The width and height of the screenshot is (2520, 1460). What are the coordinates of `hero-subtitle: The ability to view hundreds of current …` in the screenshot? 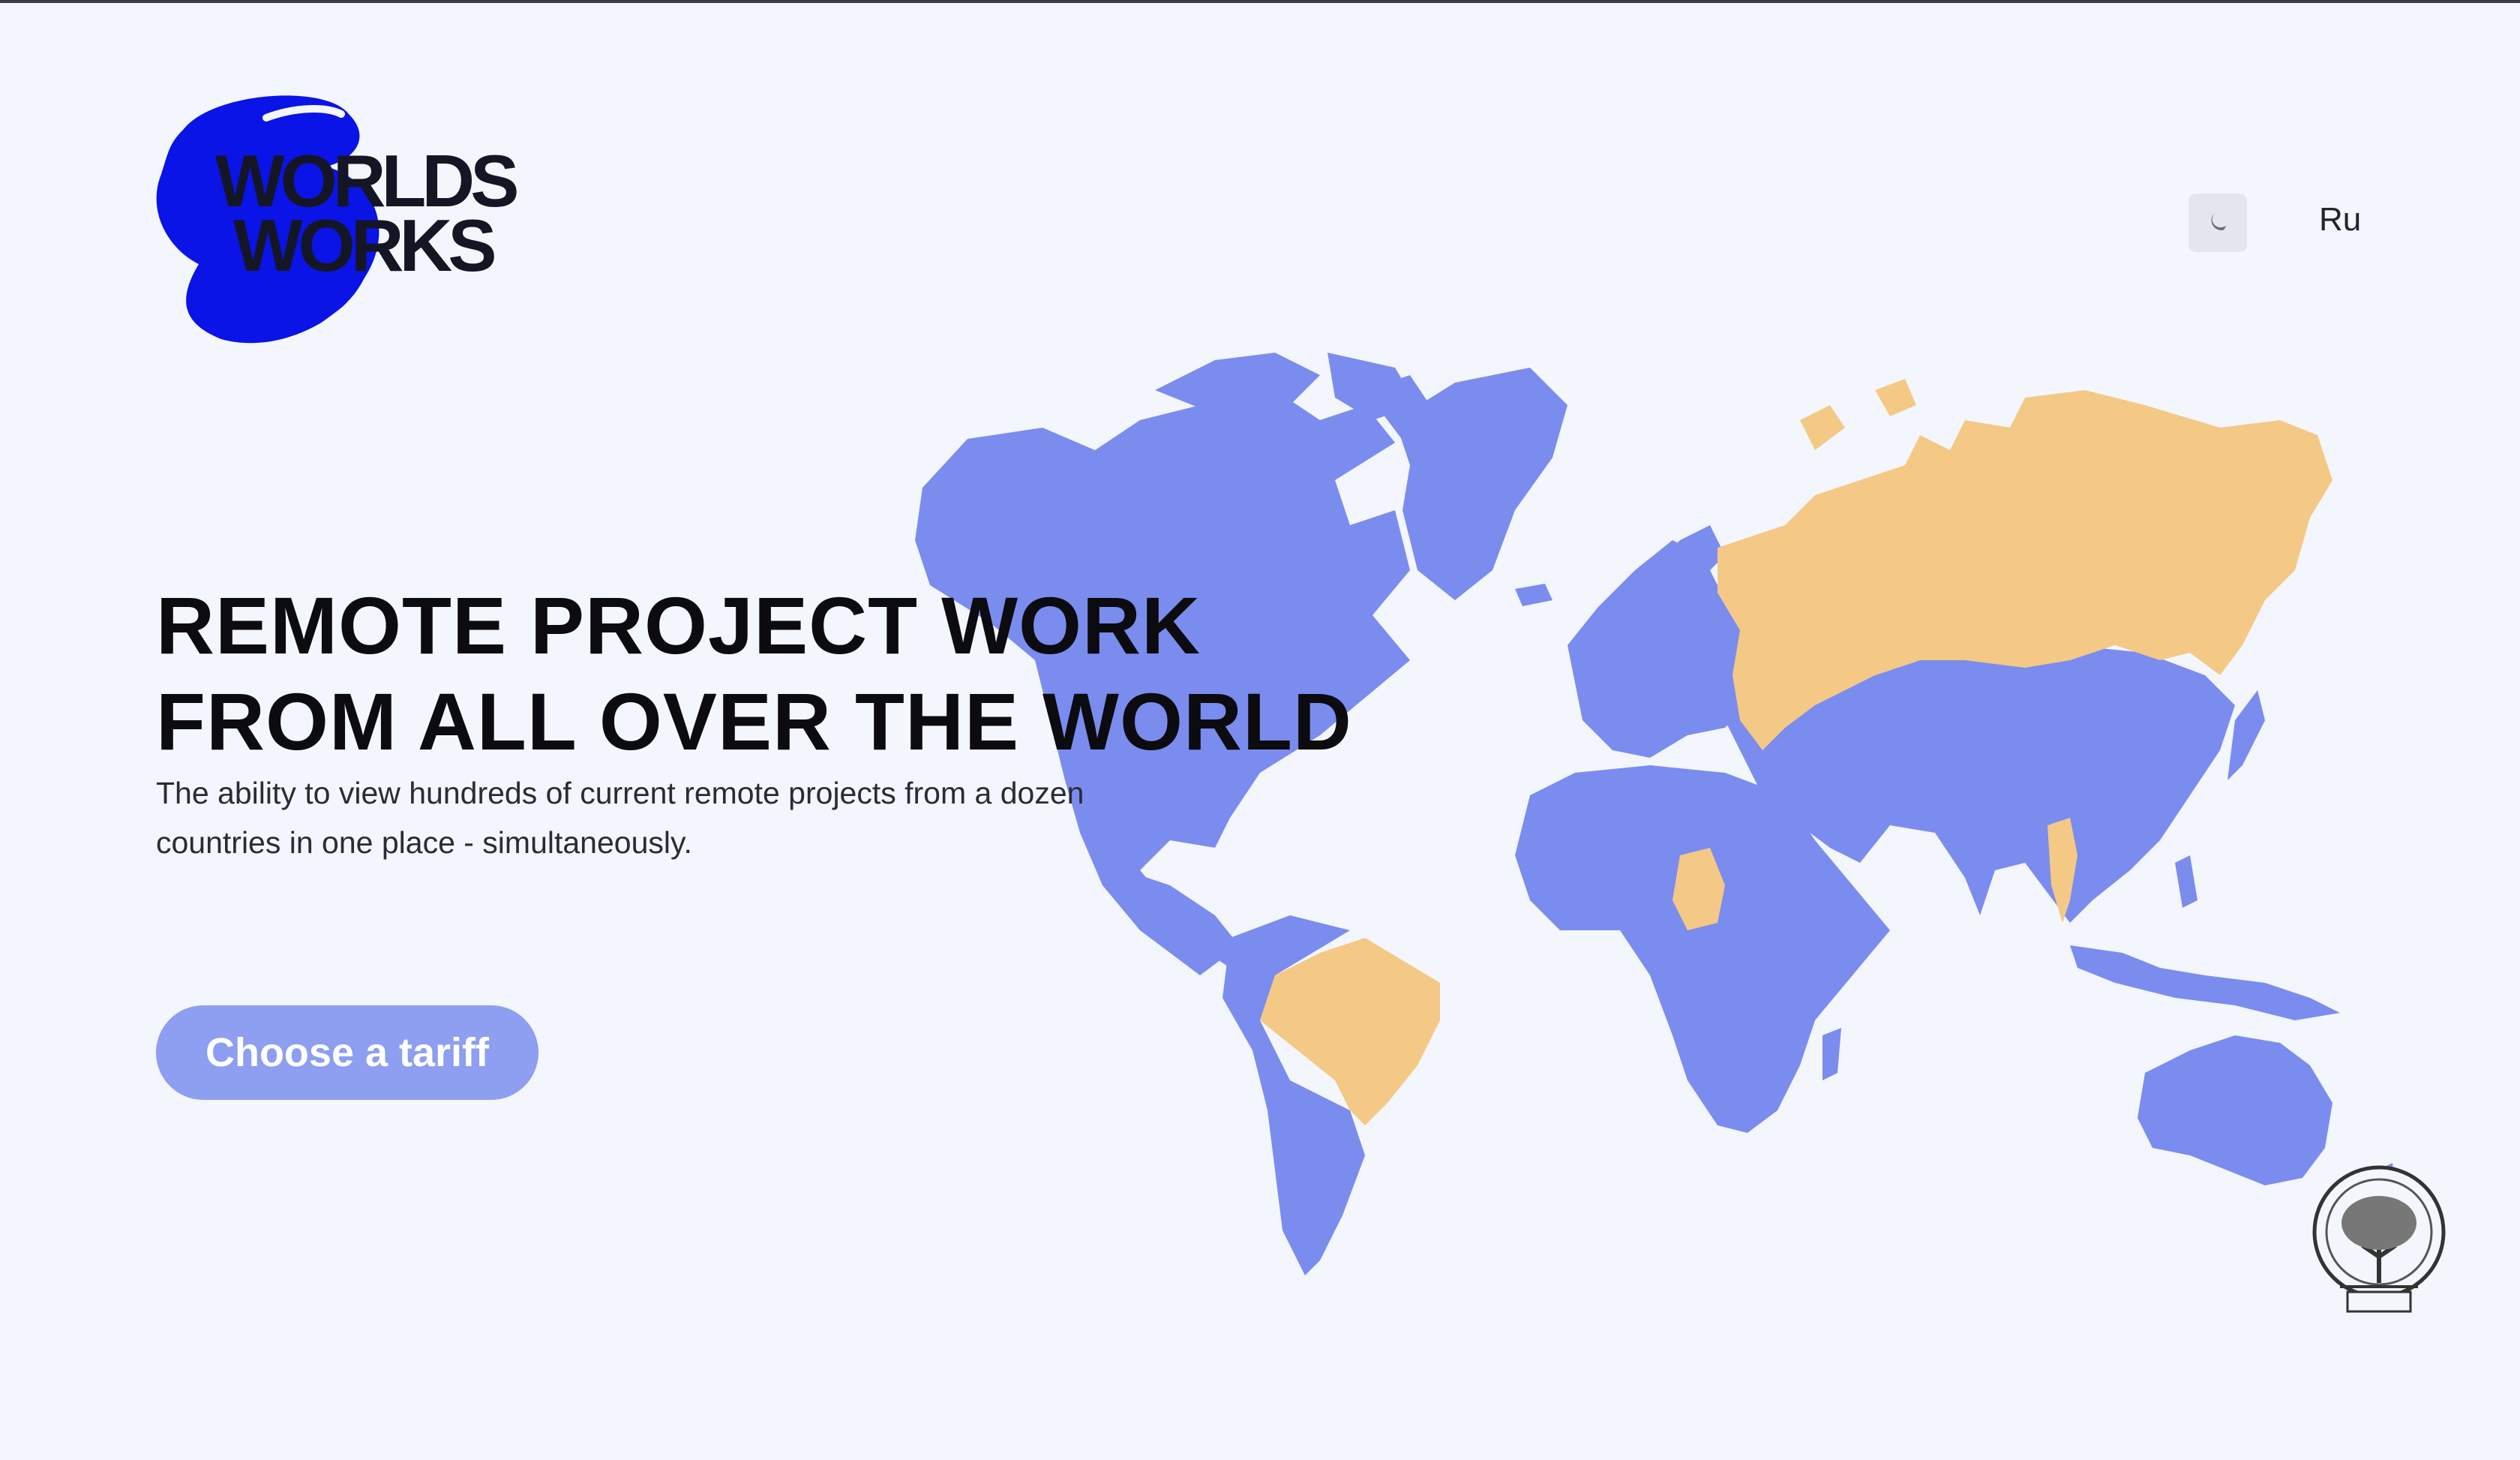 It's located at (681, 817).